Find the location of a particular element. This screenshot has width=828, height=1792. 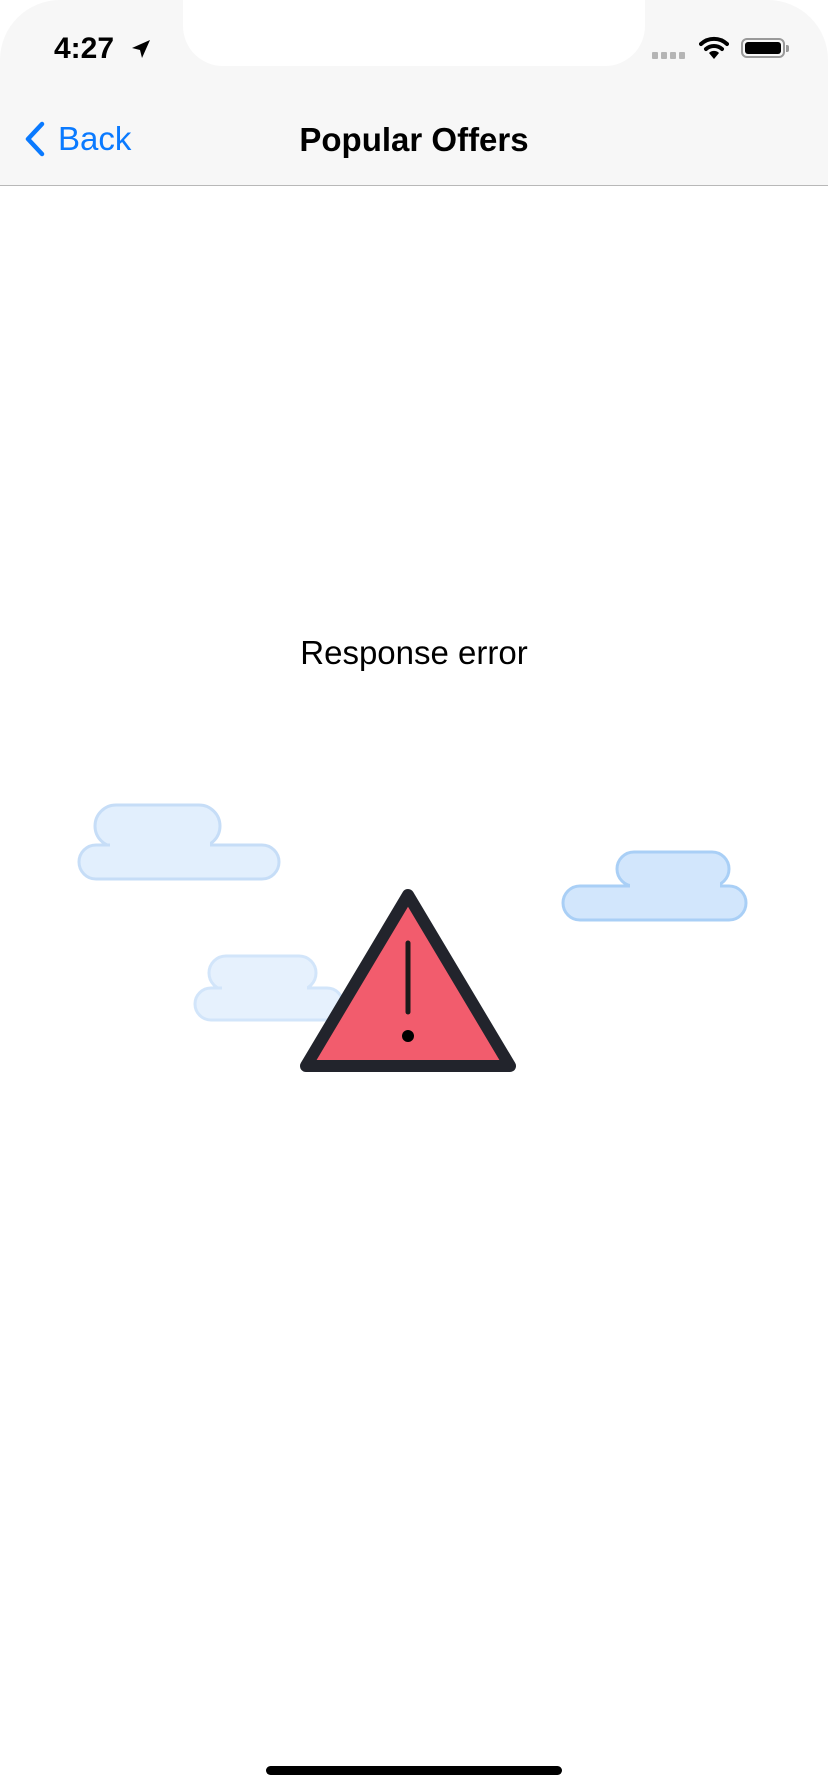

home-indicator is located at coordinates (414, 1770).